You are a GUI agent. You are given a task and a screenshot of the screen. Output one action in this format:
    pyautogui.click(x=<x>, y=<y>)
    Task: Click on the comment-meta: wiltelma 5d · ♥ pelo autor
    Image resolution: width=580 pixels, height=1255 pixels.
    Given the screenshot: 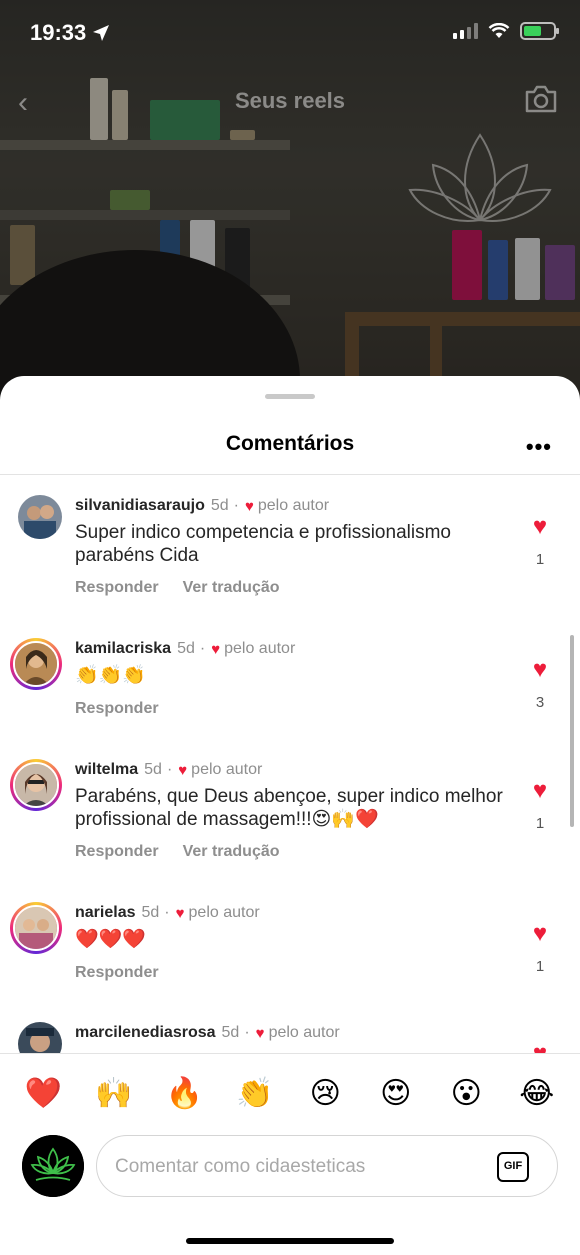 What is the action you would take?
    pyautogui.click(x=168, y=770)
    